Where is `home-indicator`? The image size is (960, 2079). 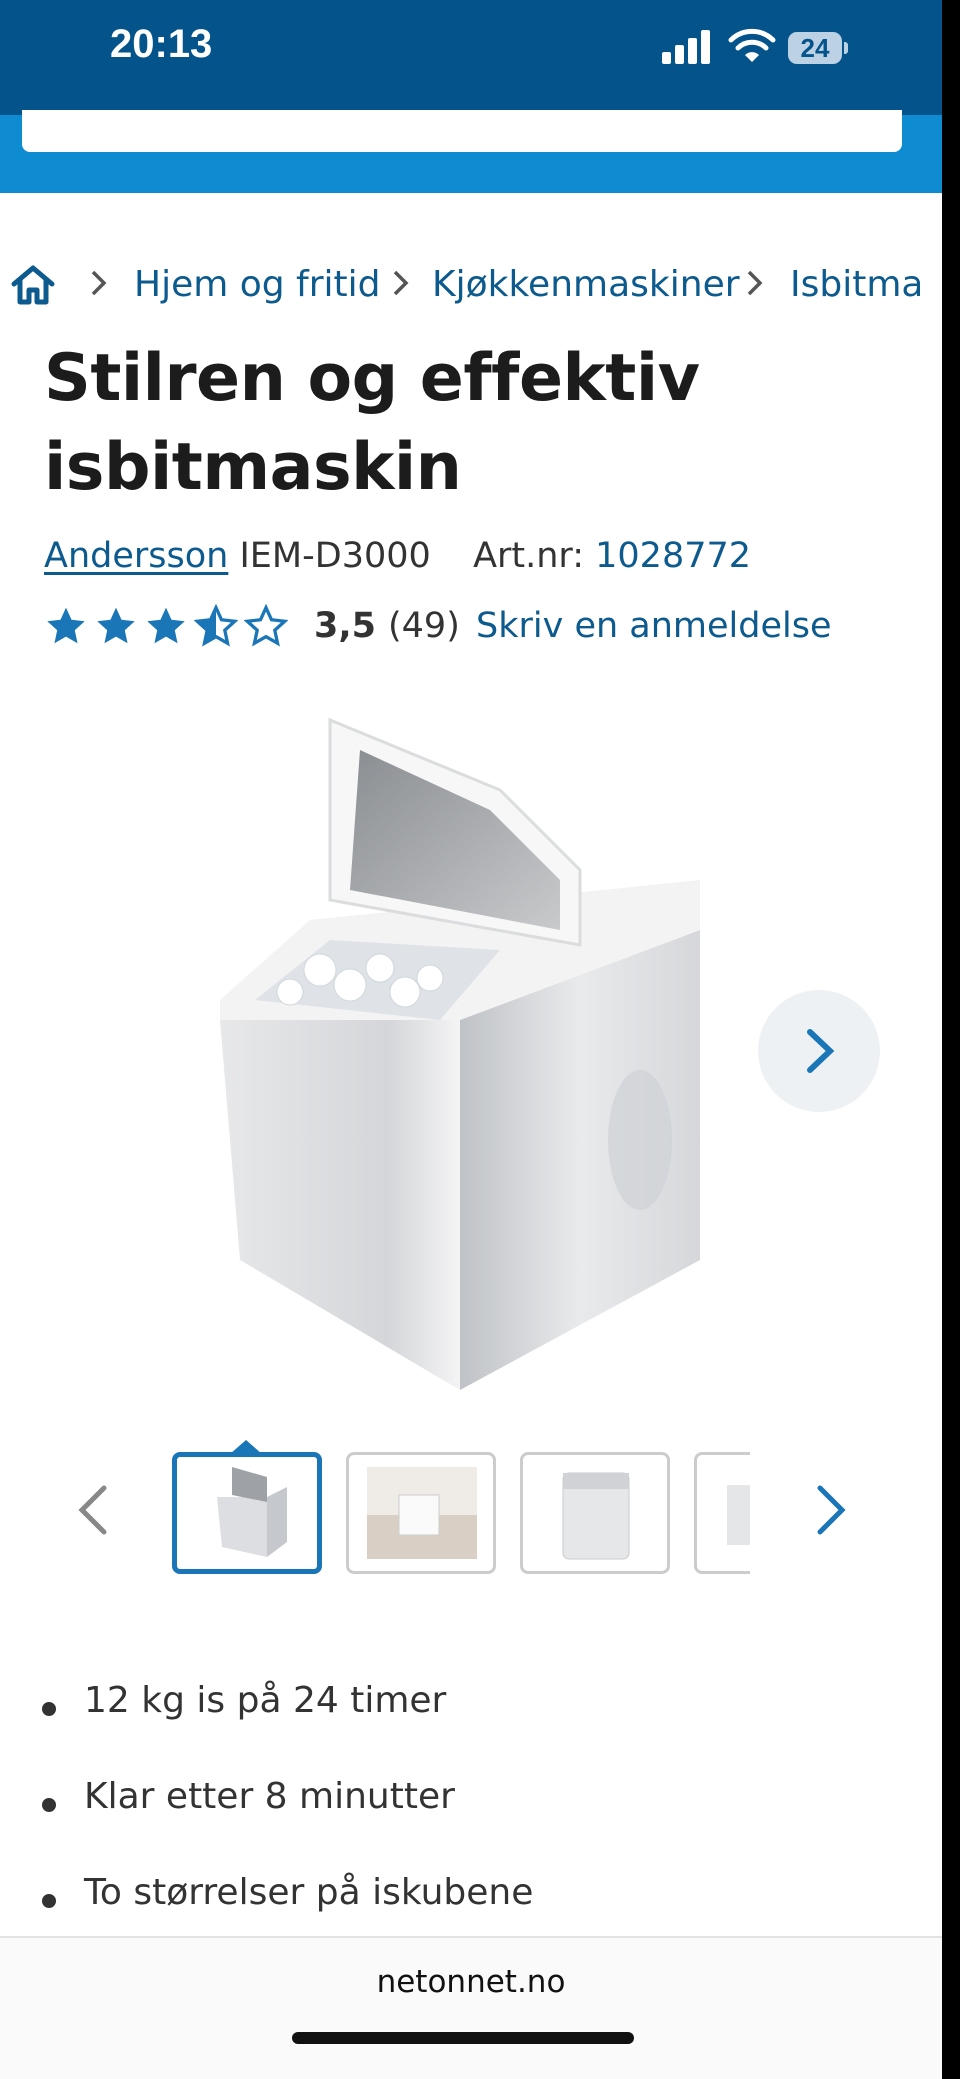 home-indicator is located at coordinates (463, 2038).